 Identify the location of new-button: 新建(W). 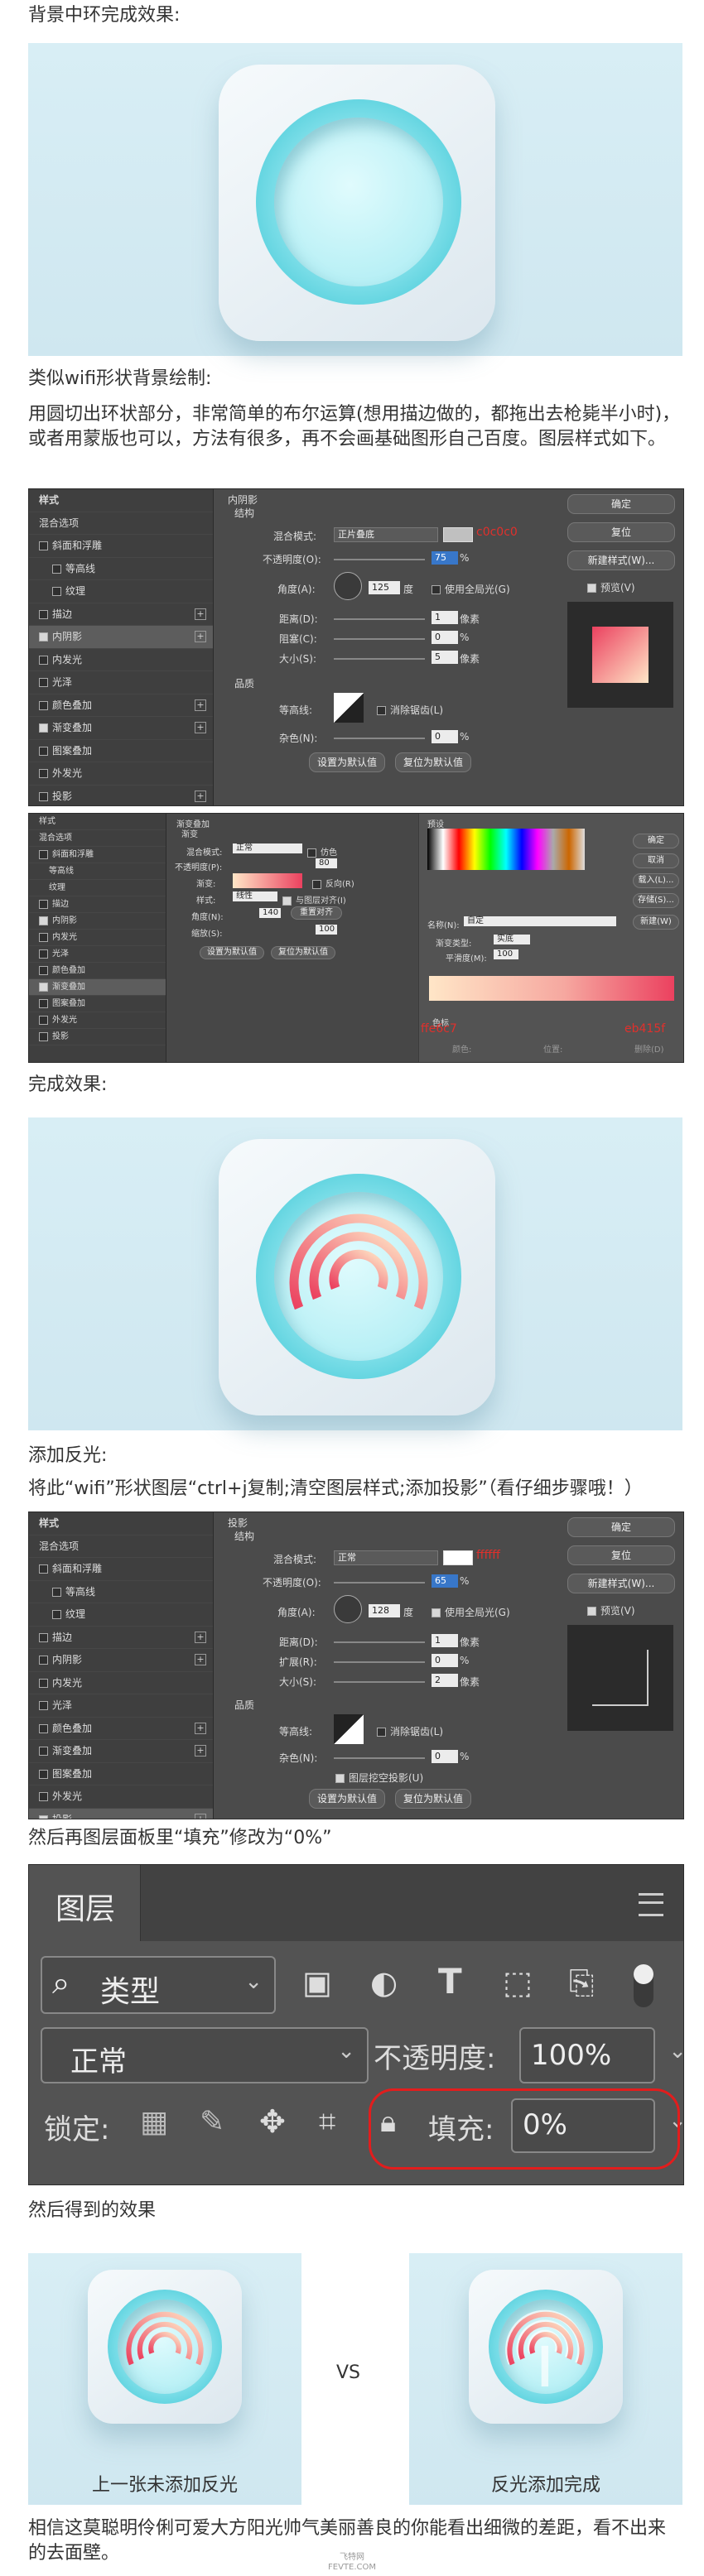
(656, 922).